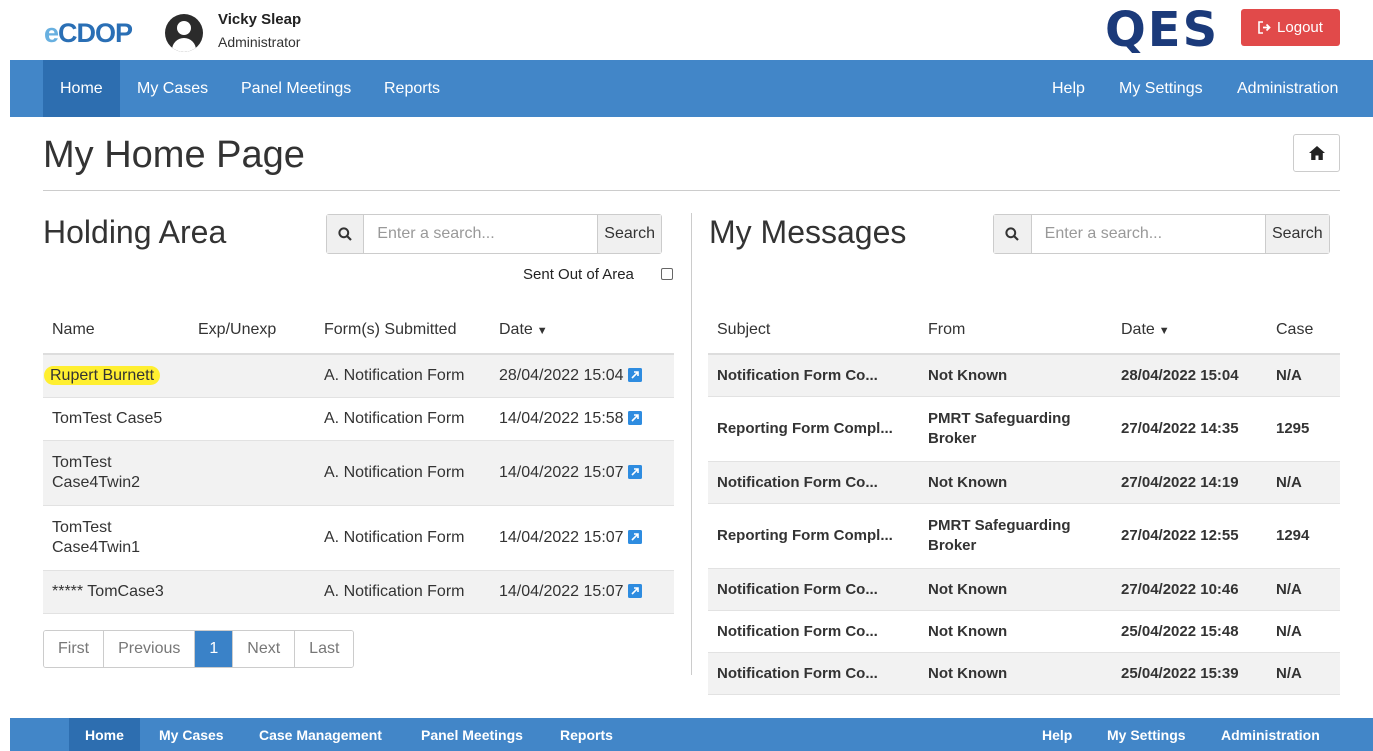 The width and height of the screenshot is (1373, 751). I want to click on message-date: 27/04/2022 12:55, so click(1189, 536).